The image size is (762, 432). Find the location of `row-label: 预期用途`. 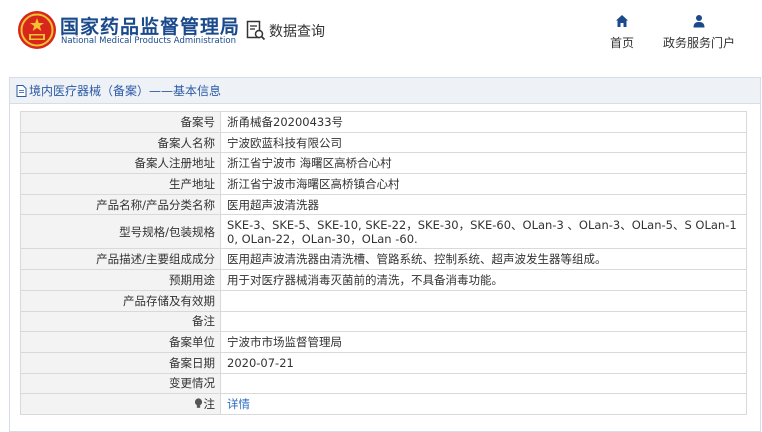

row-label: 预期用途 is located at coordinates (120, 280).